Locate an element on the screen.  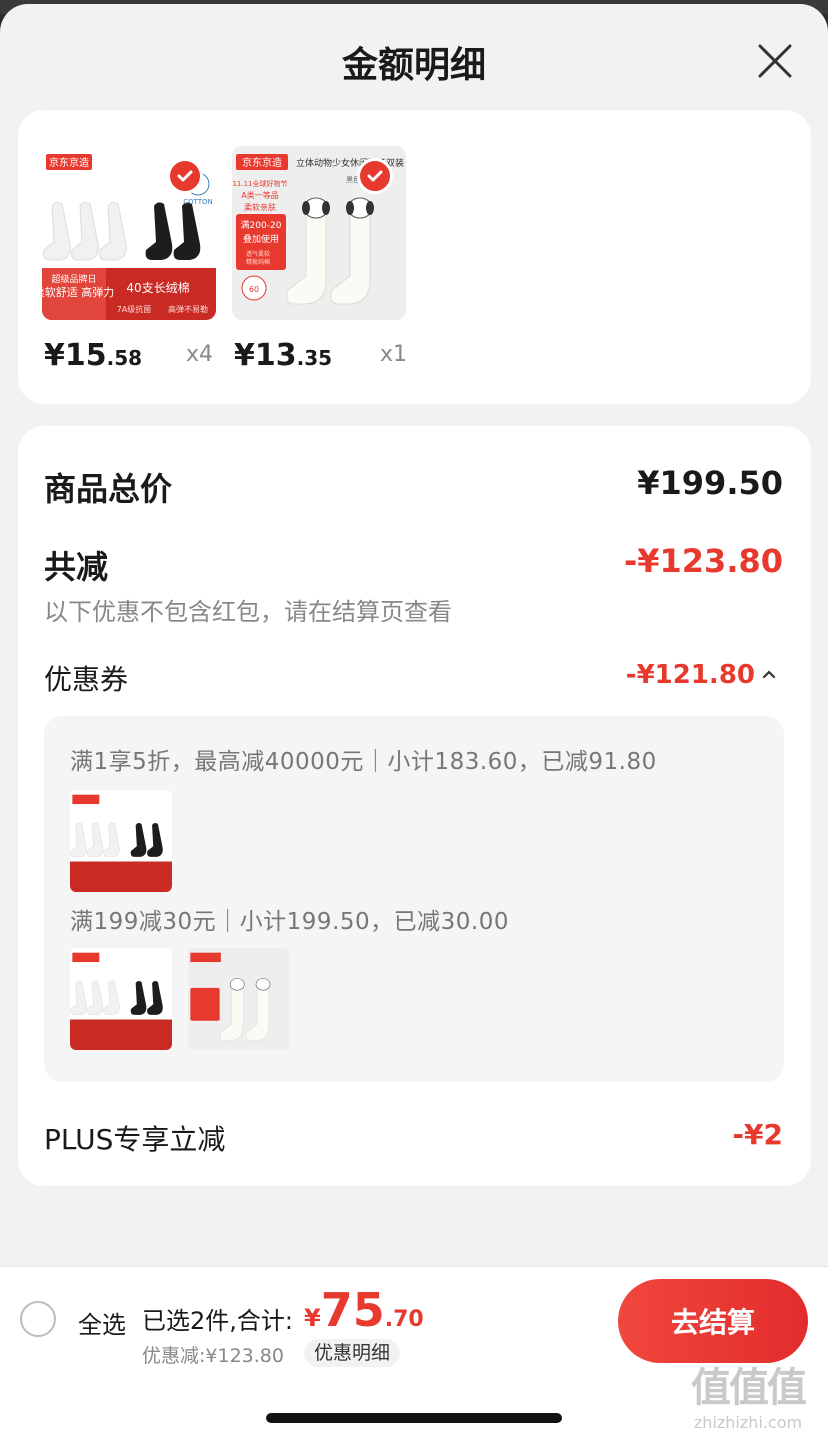
select-all-label: 全选 is located at coordinates (102, 1322).